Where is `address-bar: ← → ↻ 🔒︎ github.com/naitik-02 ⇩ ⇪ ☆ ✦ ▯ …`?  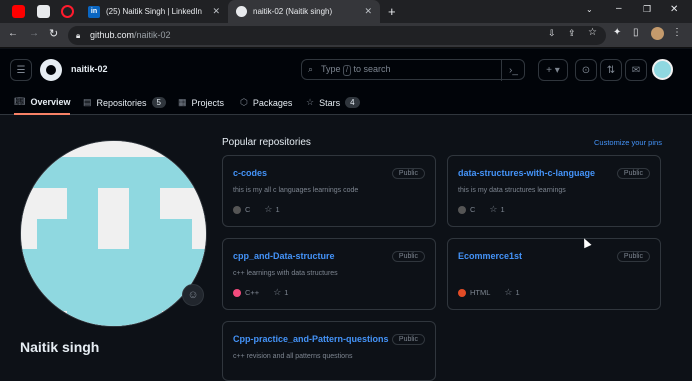
address-bar: ← → ↻ 🔒︎ github.com/naitik-02 ⇩ ⇪ ☆ ✦ ▯ … is located at coordinates (346, 35).